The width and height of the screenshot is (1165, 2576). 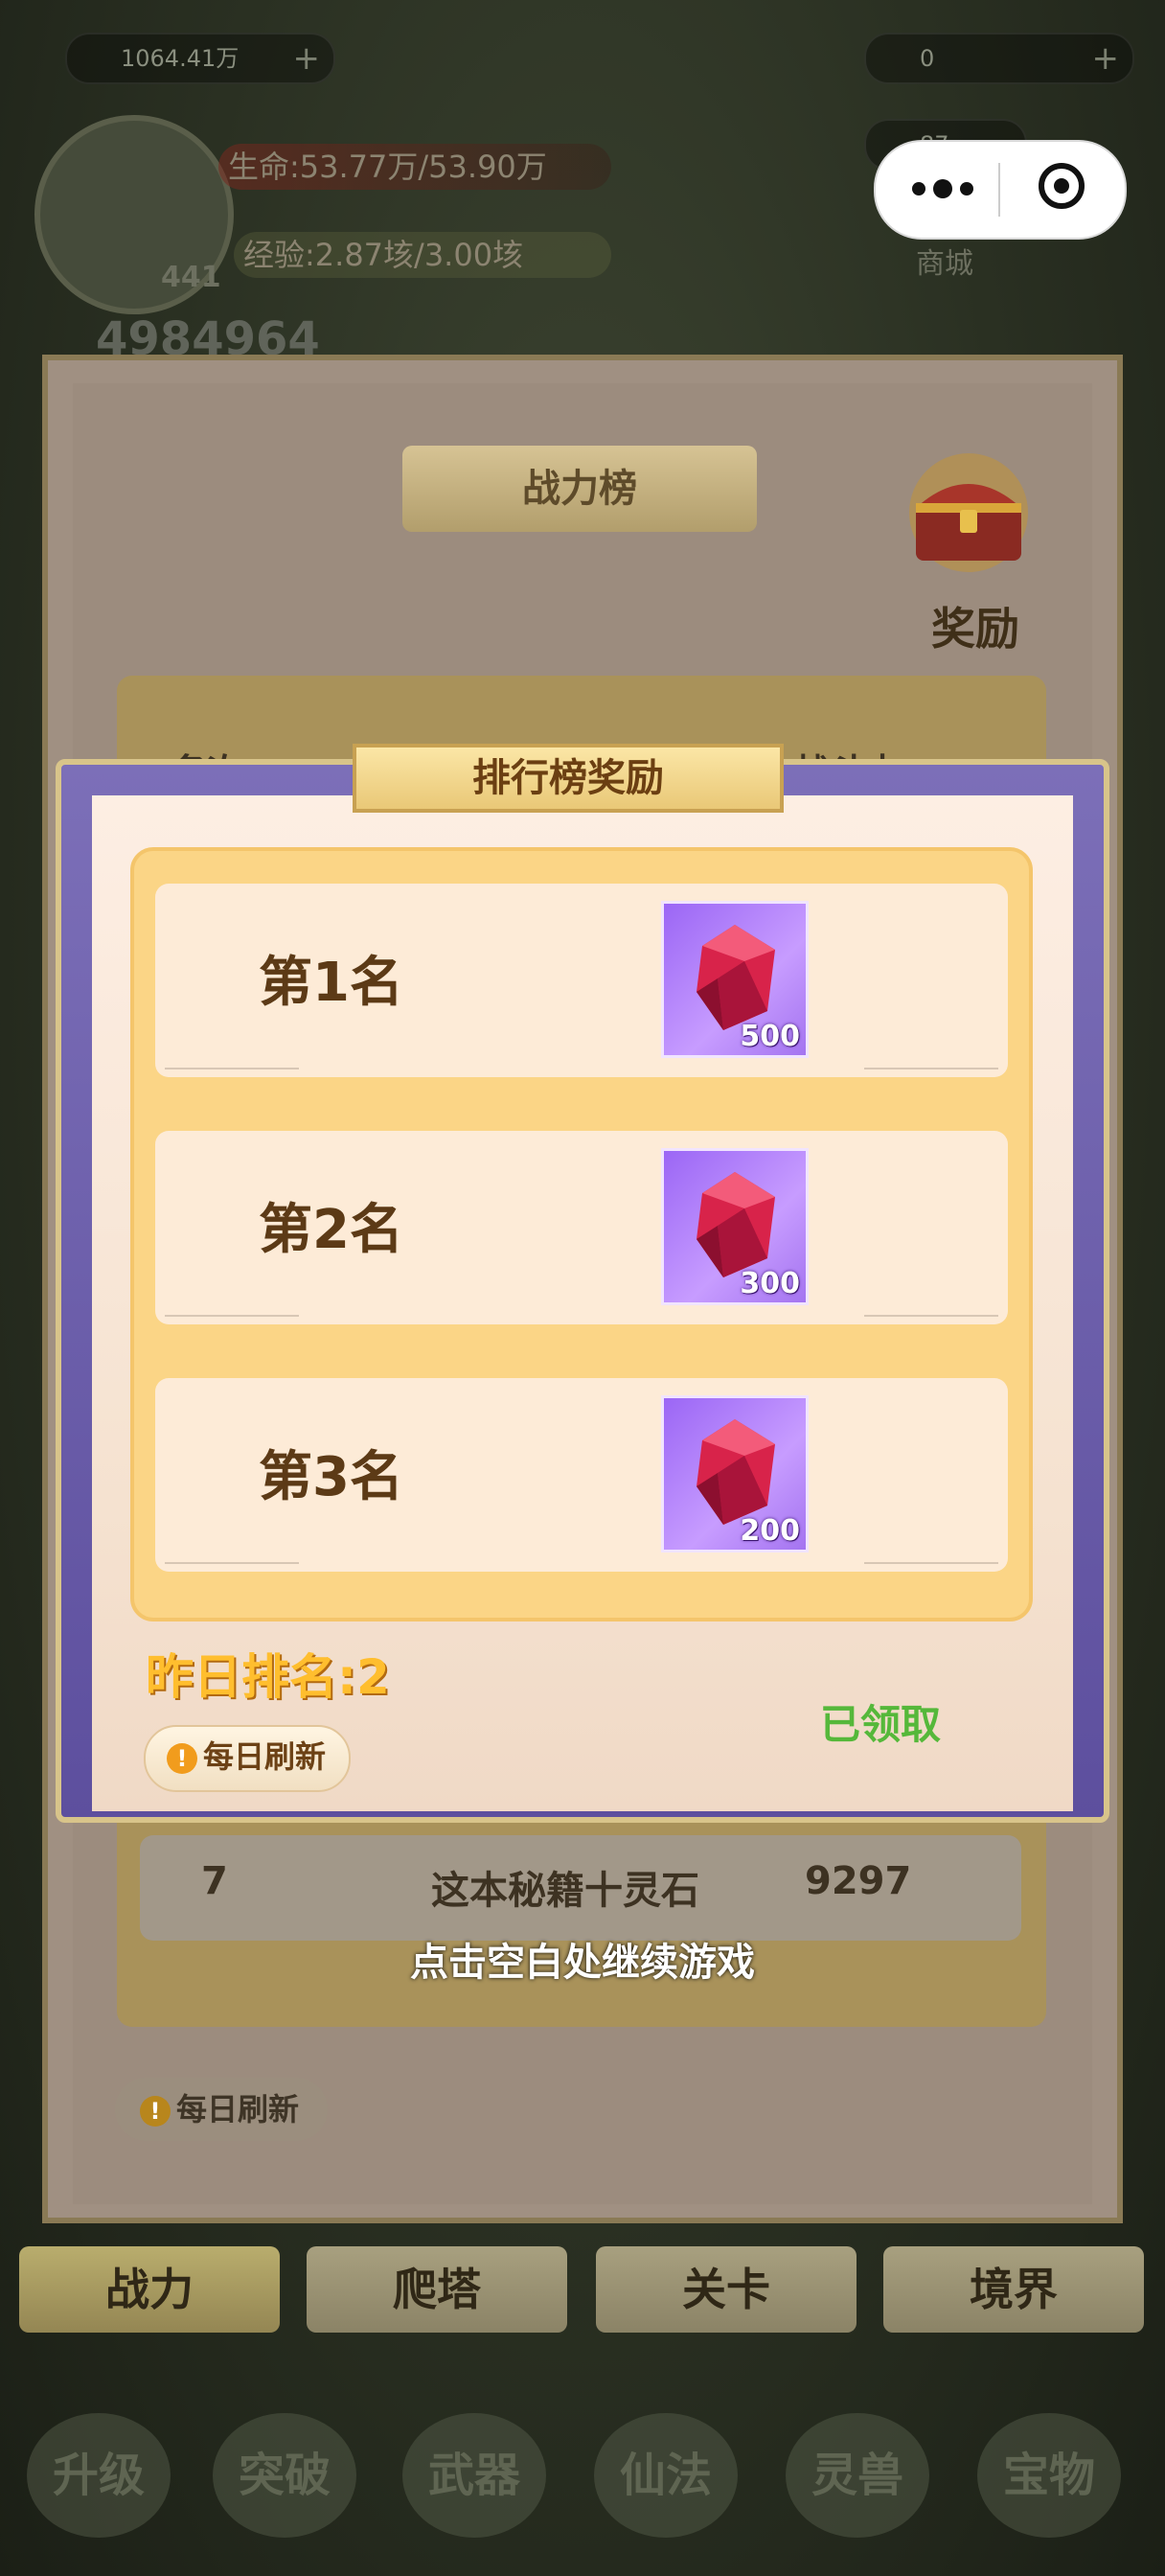 What do you see at coordinates (770, 1283) in the screenshot?
I see `reward-count-2: 300` at bounding box center [770, 1283].